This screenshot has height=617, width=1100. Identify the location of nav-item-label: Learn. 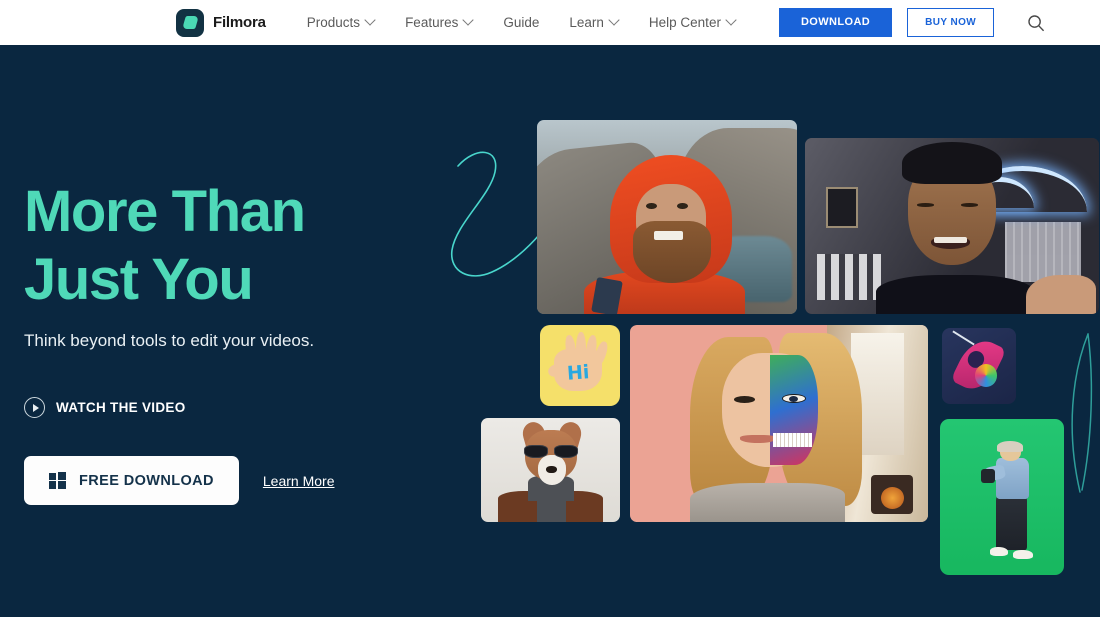
(586, 22).